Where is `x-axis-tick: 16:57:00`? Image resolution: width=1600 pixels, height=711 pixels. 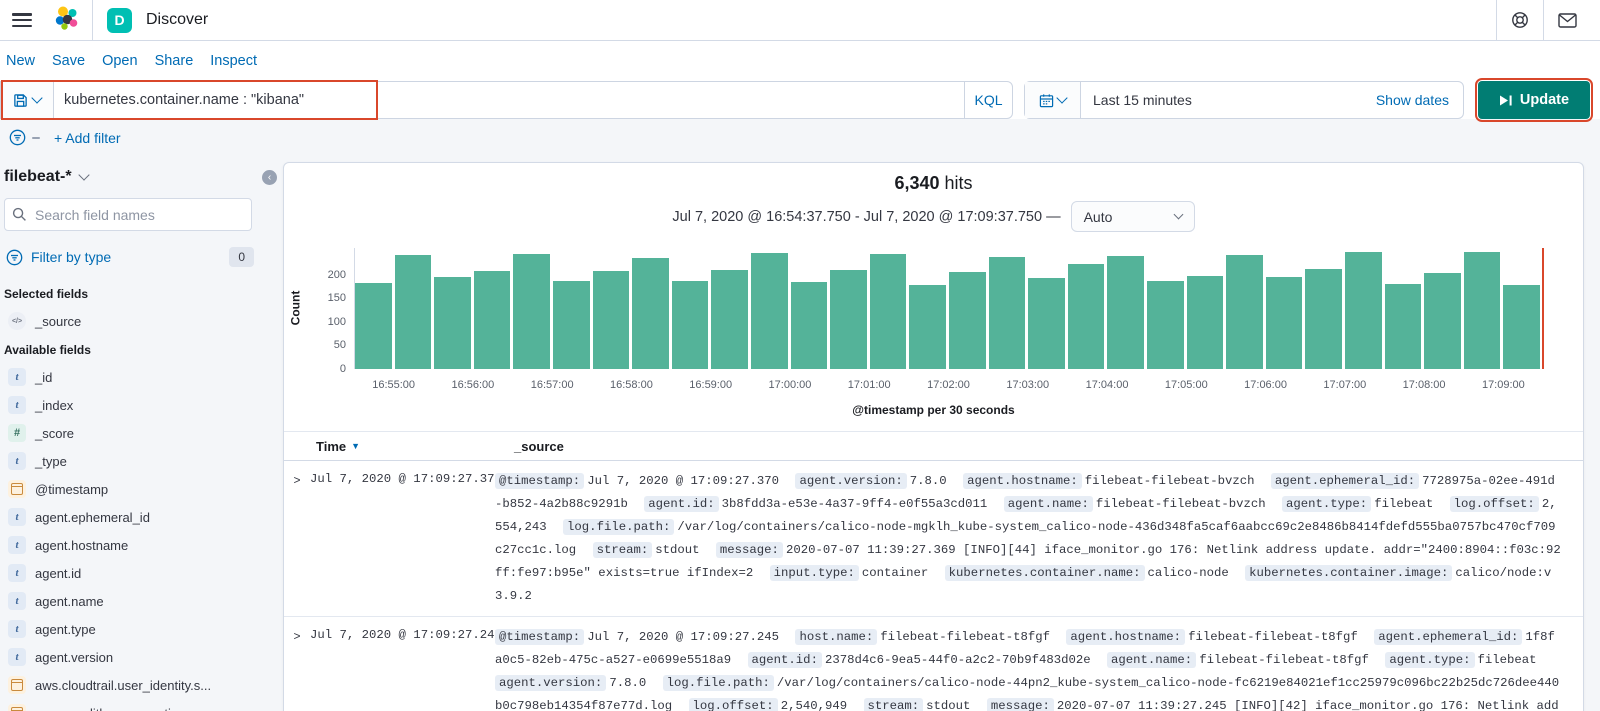 x-axis-tick: 16:57:00 is located at coordinates (552, 385).